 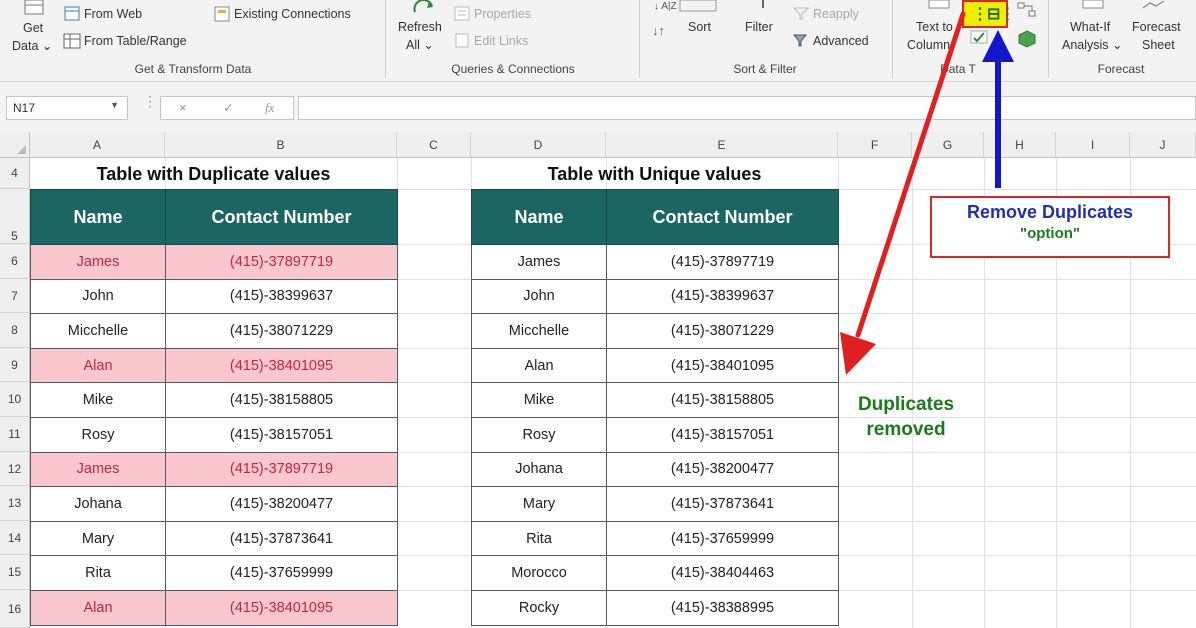 What do you see at coordinates (15, 503) in the screenshot?
I see `row-header: 13` at bounding box center [15, 503].